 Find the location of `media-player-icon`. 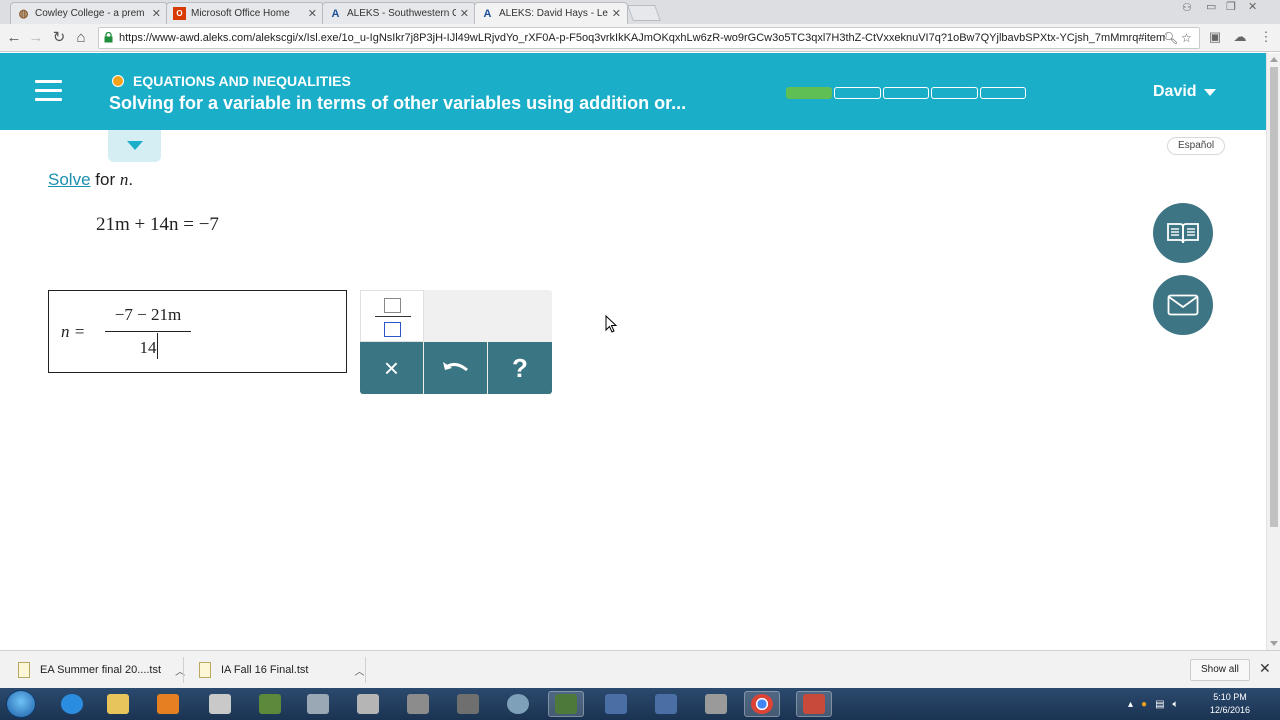

media-player-icon is located at coordinates (168, 704).